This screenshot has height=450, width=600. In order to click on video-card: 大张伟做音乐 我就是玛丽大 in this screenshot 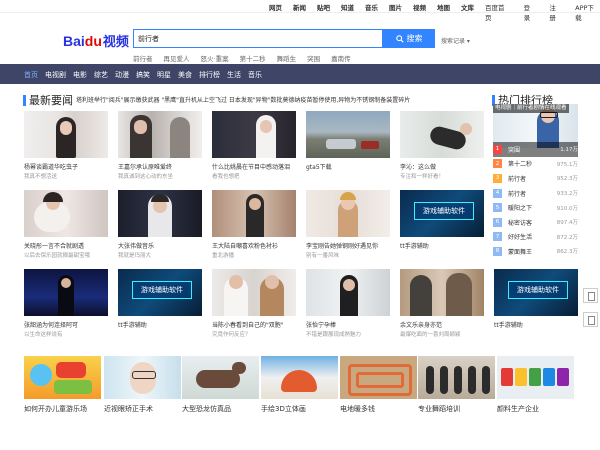, I will do `click(160, 224)`.